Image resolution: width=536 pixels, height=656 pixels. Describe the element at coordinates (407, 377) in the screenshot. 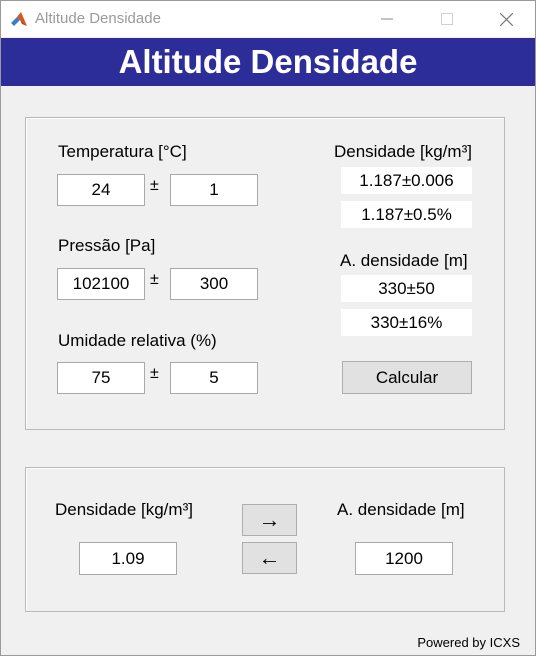

I see `calculate-button: Calcular` at that location.